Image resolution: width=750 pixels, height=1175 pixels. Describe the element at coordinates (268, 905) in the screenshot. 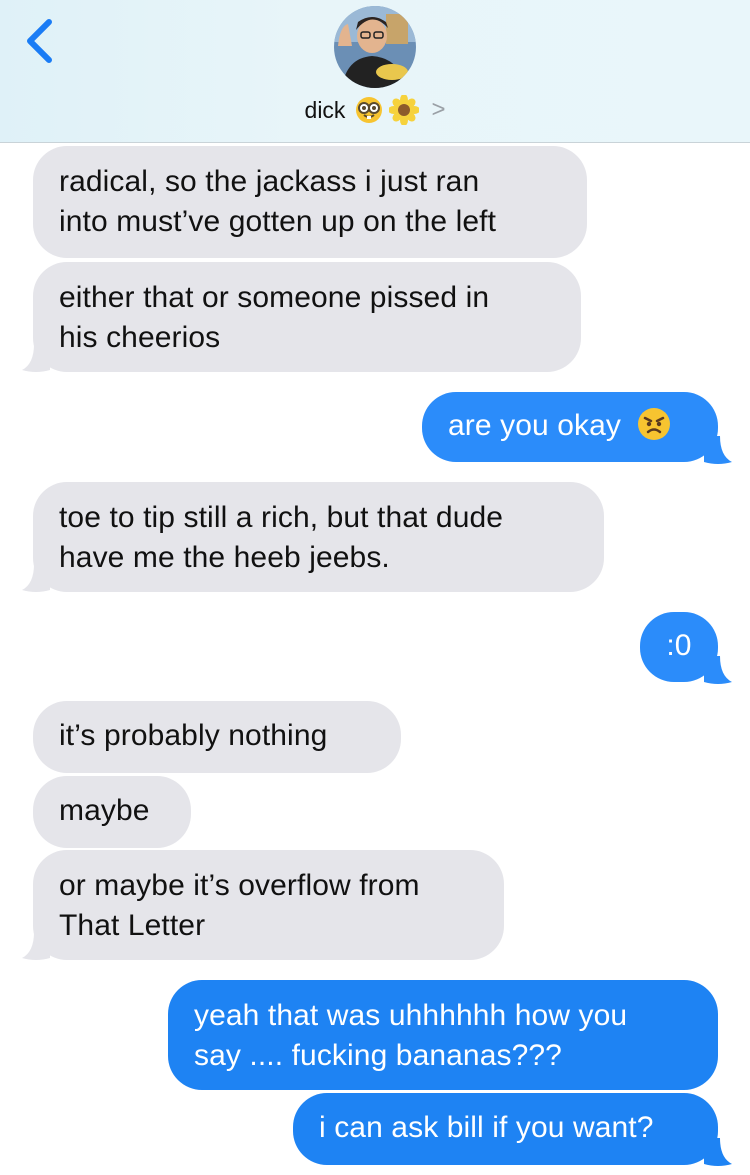

I see `message-bubble-incoming: or maybe it’s overflow from That Letter` at that location.